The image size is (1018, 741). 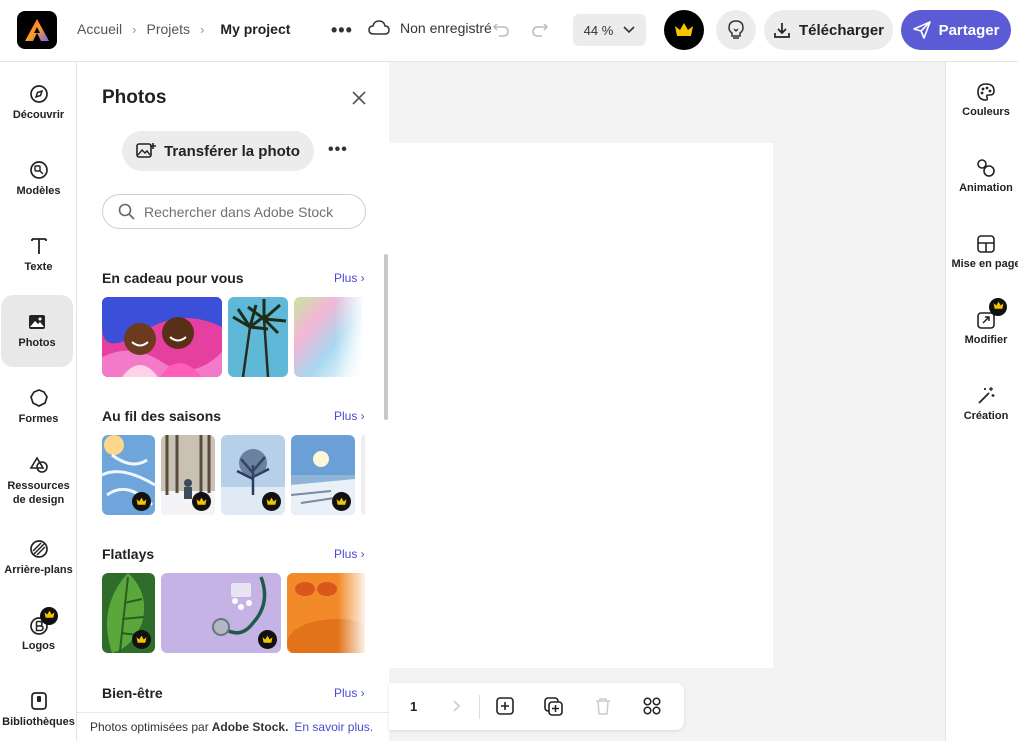 I want to click on learn-more-link: En savoir plus., so click(x=333, y=727).